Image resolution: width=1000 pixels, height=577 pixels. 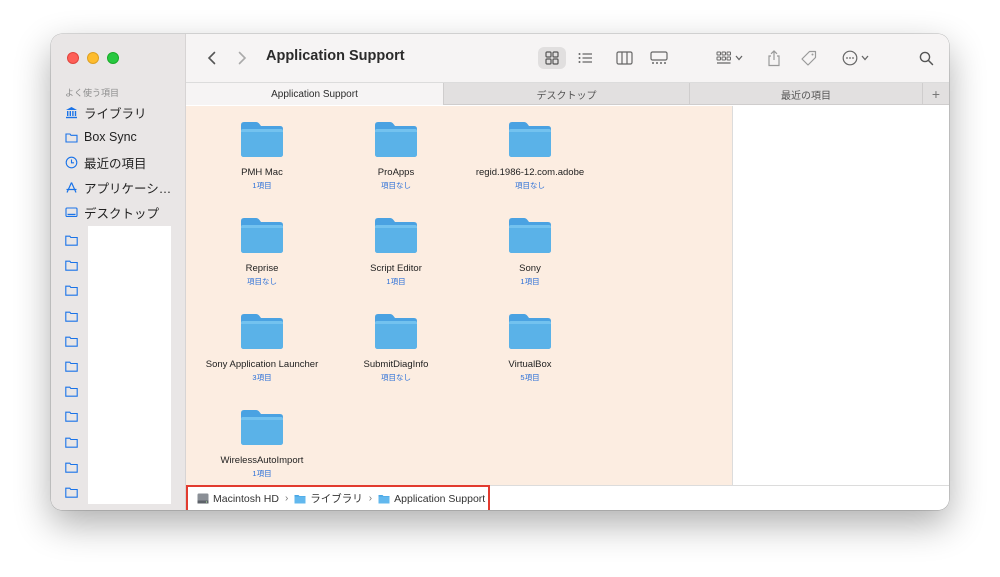 I want to click on icon-view-button, so click(x=552, y=58).